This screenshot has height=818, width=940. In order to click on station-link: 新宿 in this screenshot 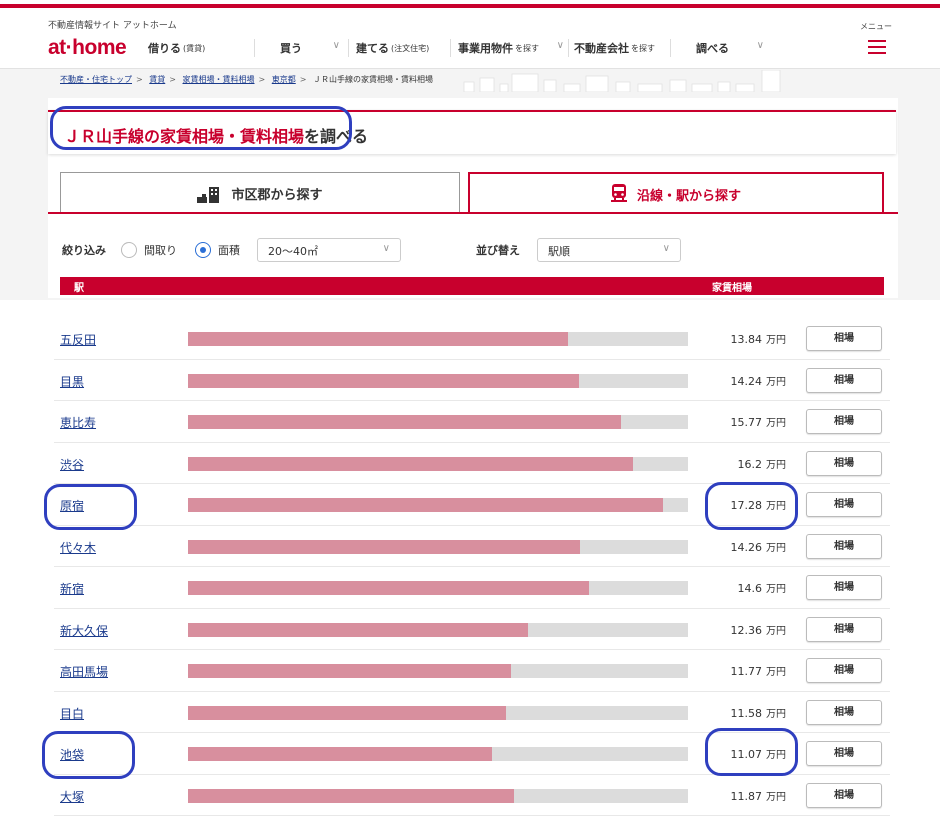, I will do `click(72, 588)`.